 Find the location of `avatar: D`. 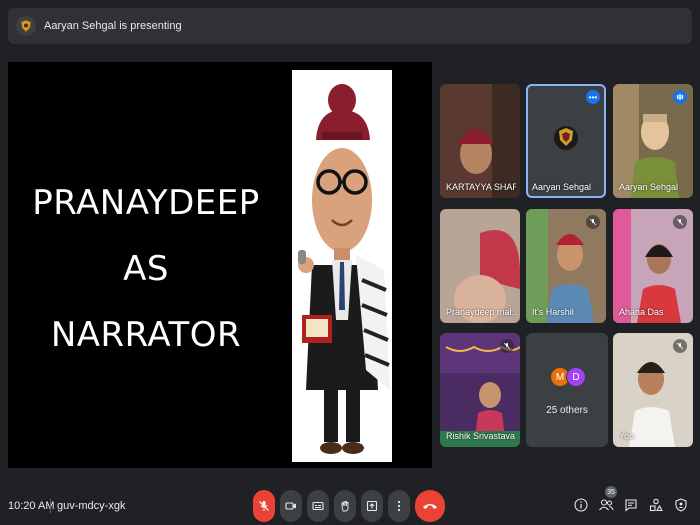

avatar: D is located at coordinates (576, 377).